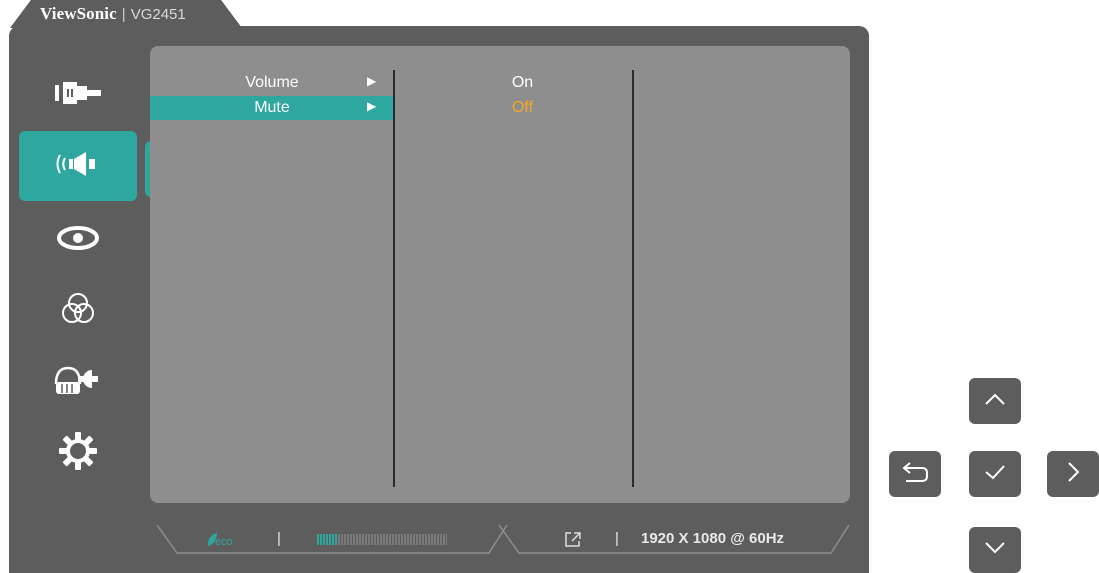 The image size is (1099, 573). I want to click on option-on: On, so click(522, 83).